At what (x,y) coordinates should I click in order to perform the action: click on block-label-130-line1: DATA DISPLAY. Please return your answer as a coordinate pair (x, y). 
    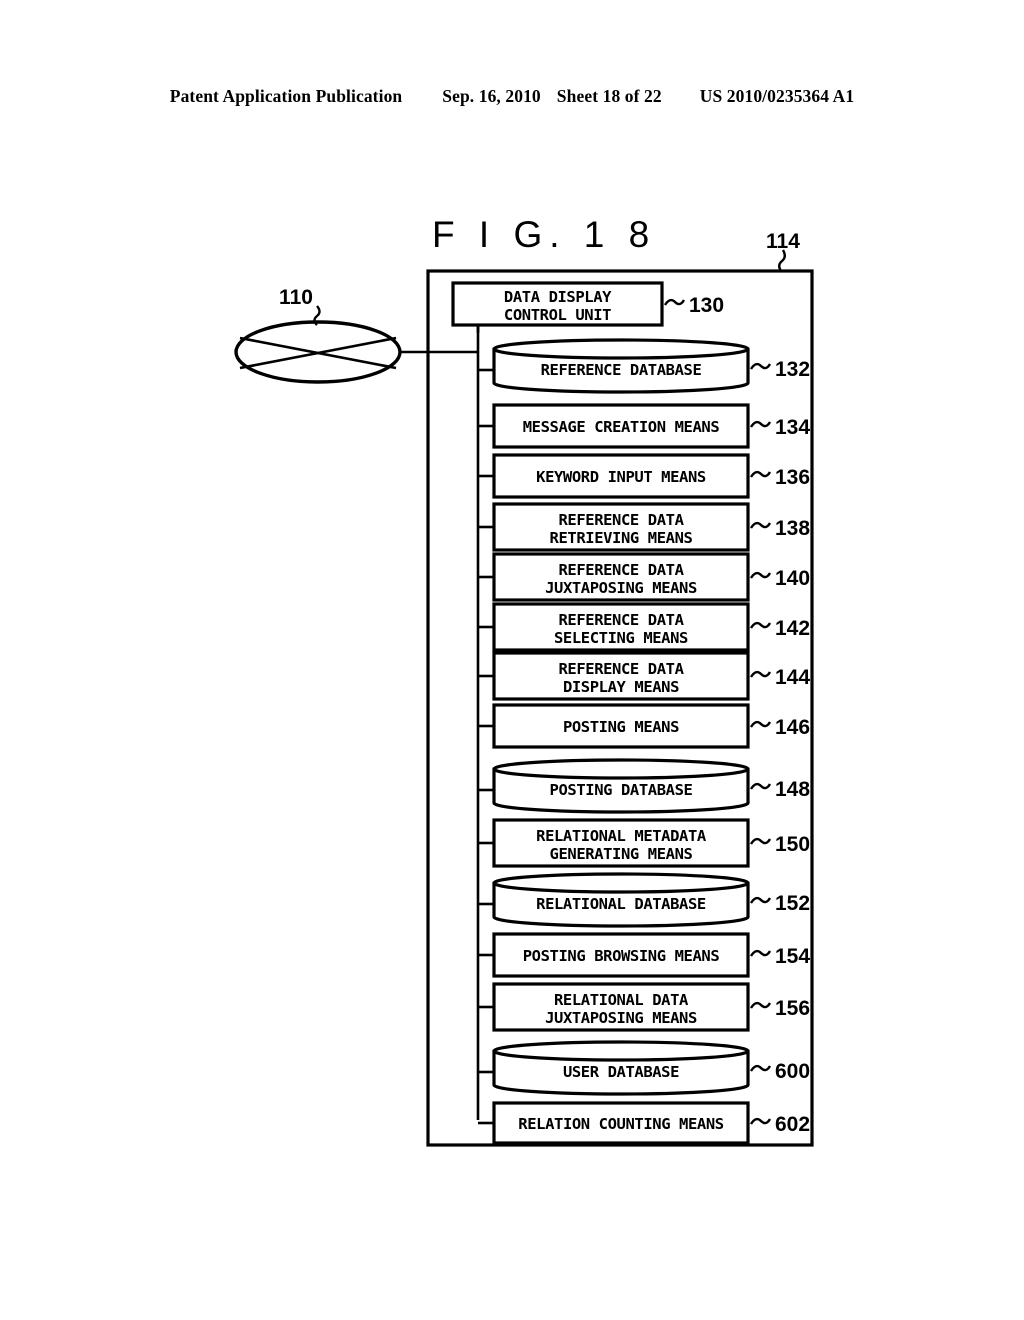
    Looking at the image, I should click on (558, 297).